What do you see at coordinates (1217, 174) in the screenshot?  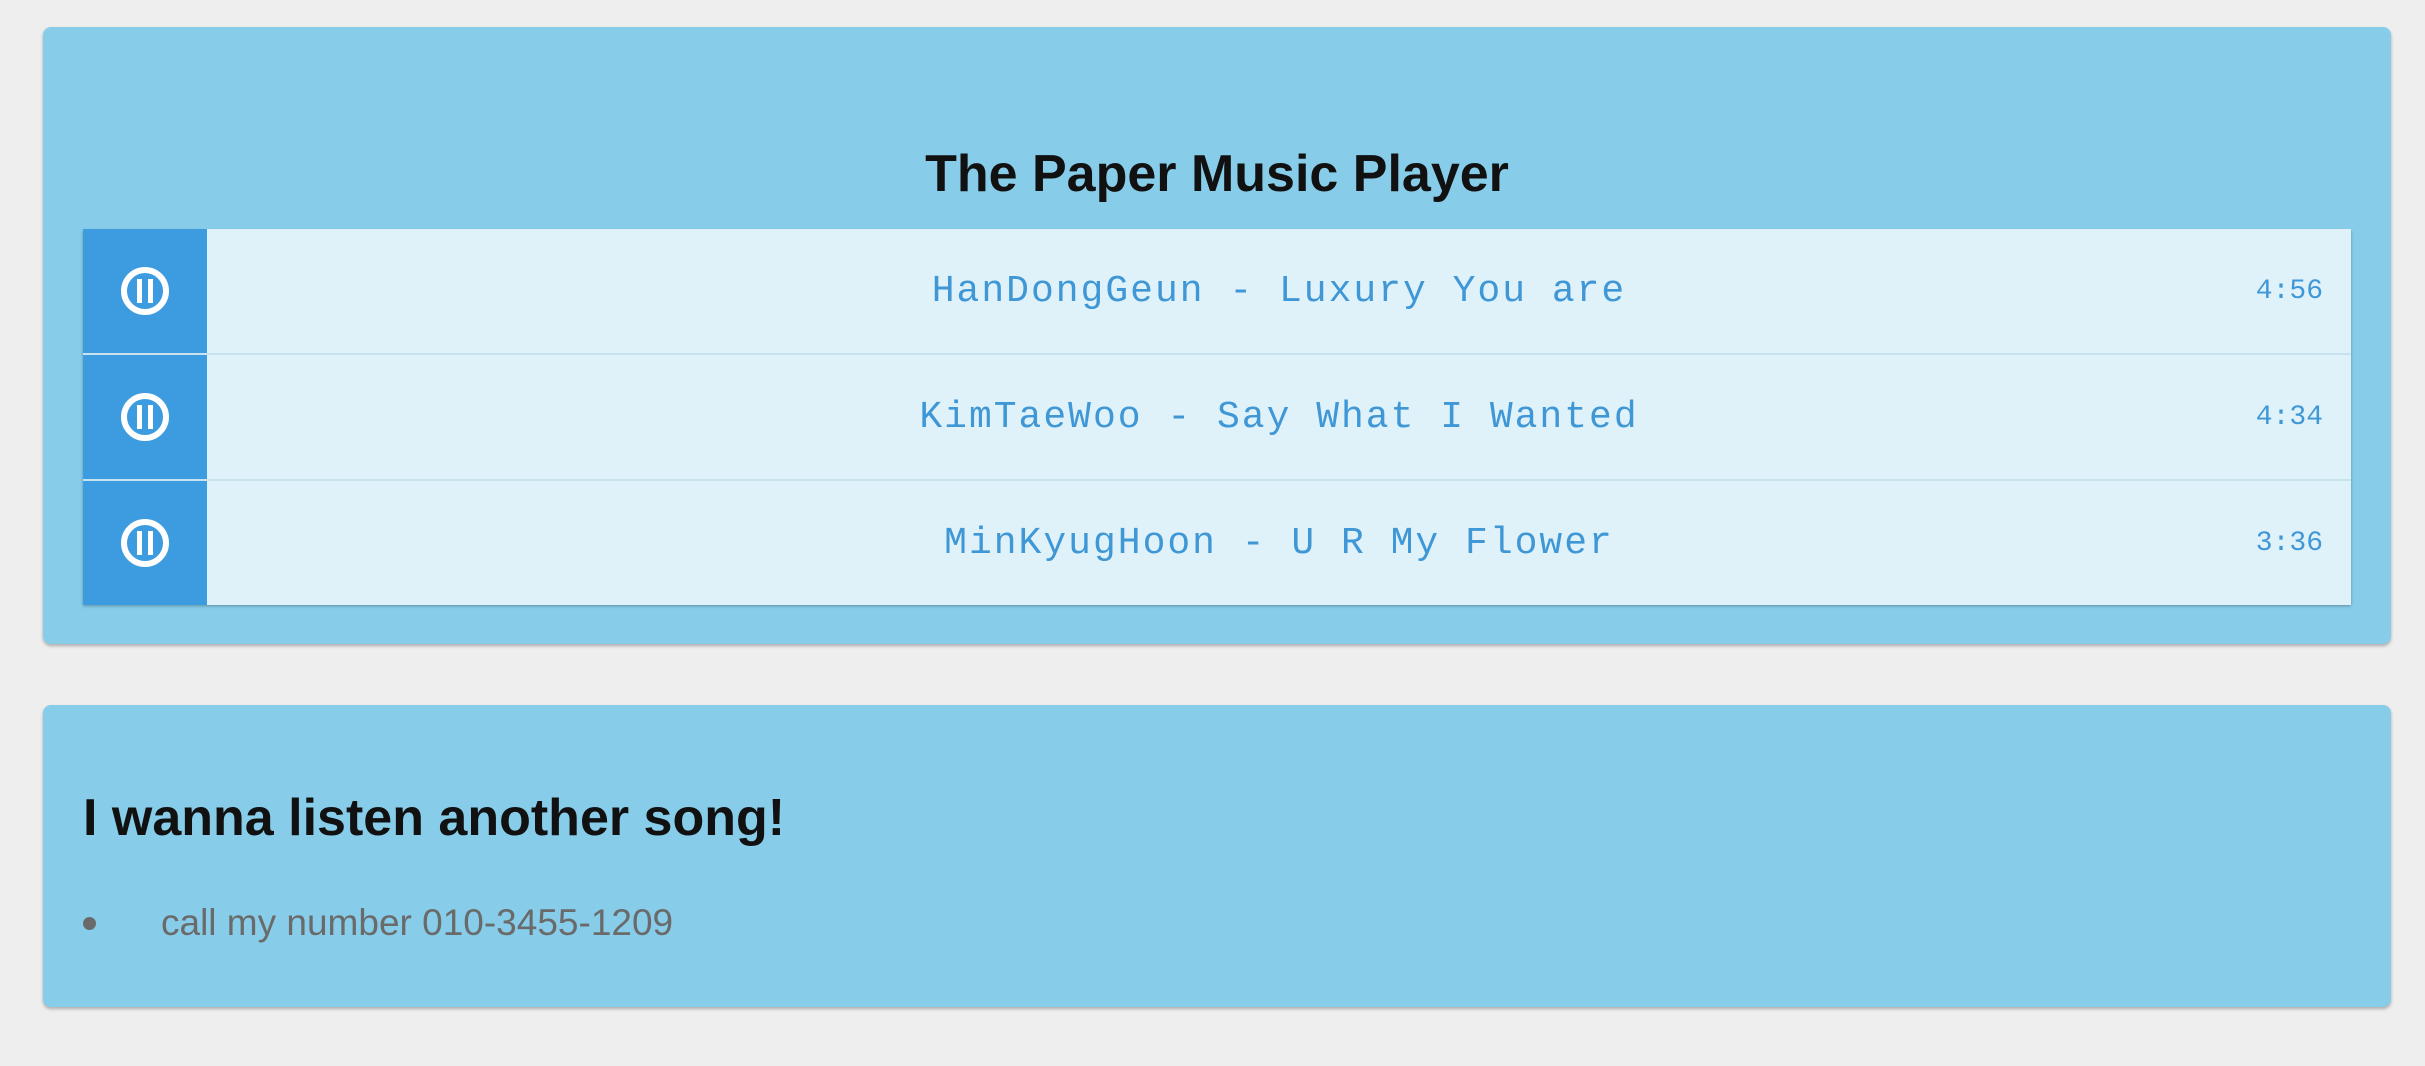 I see `player-title: The Paper Music Player` at bounding box center [1217, 174].